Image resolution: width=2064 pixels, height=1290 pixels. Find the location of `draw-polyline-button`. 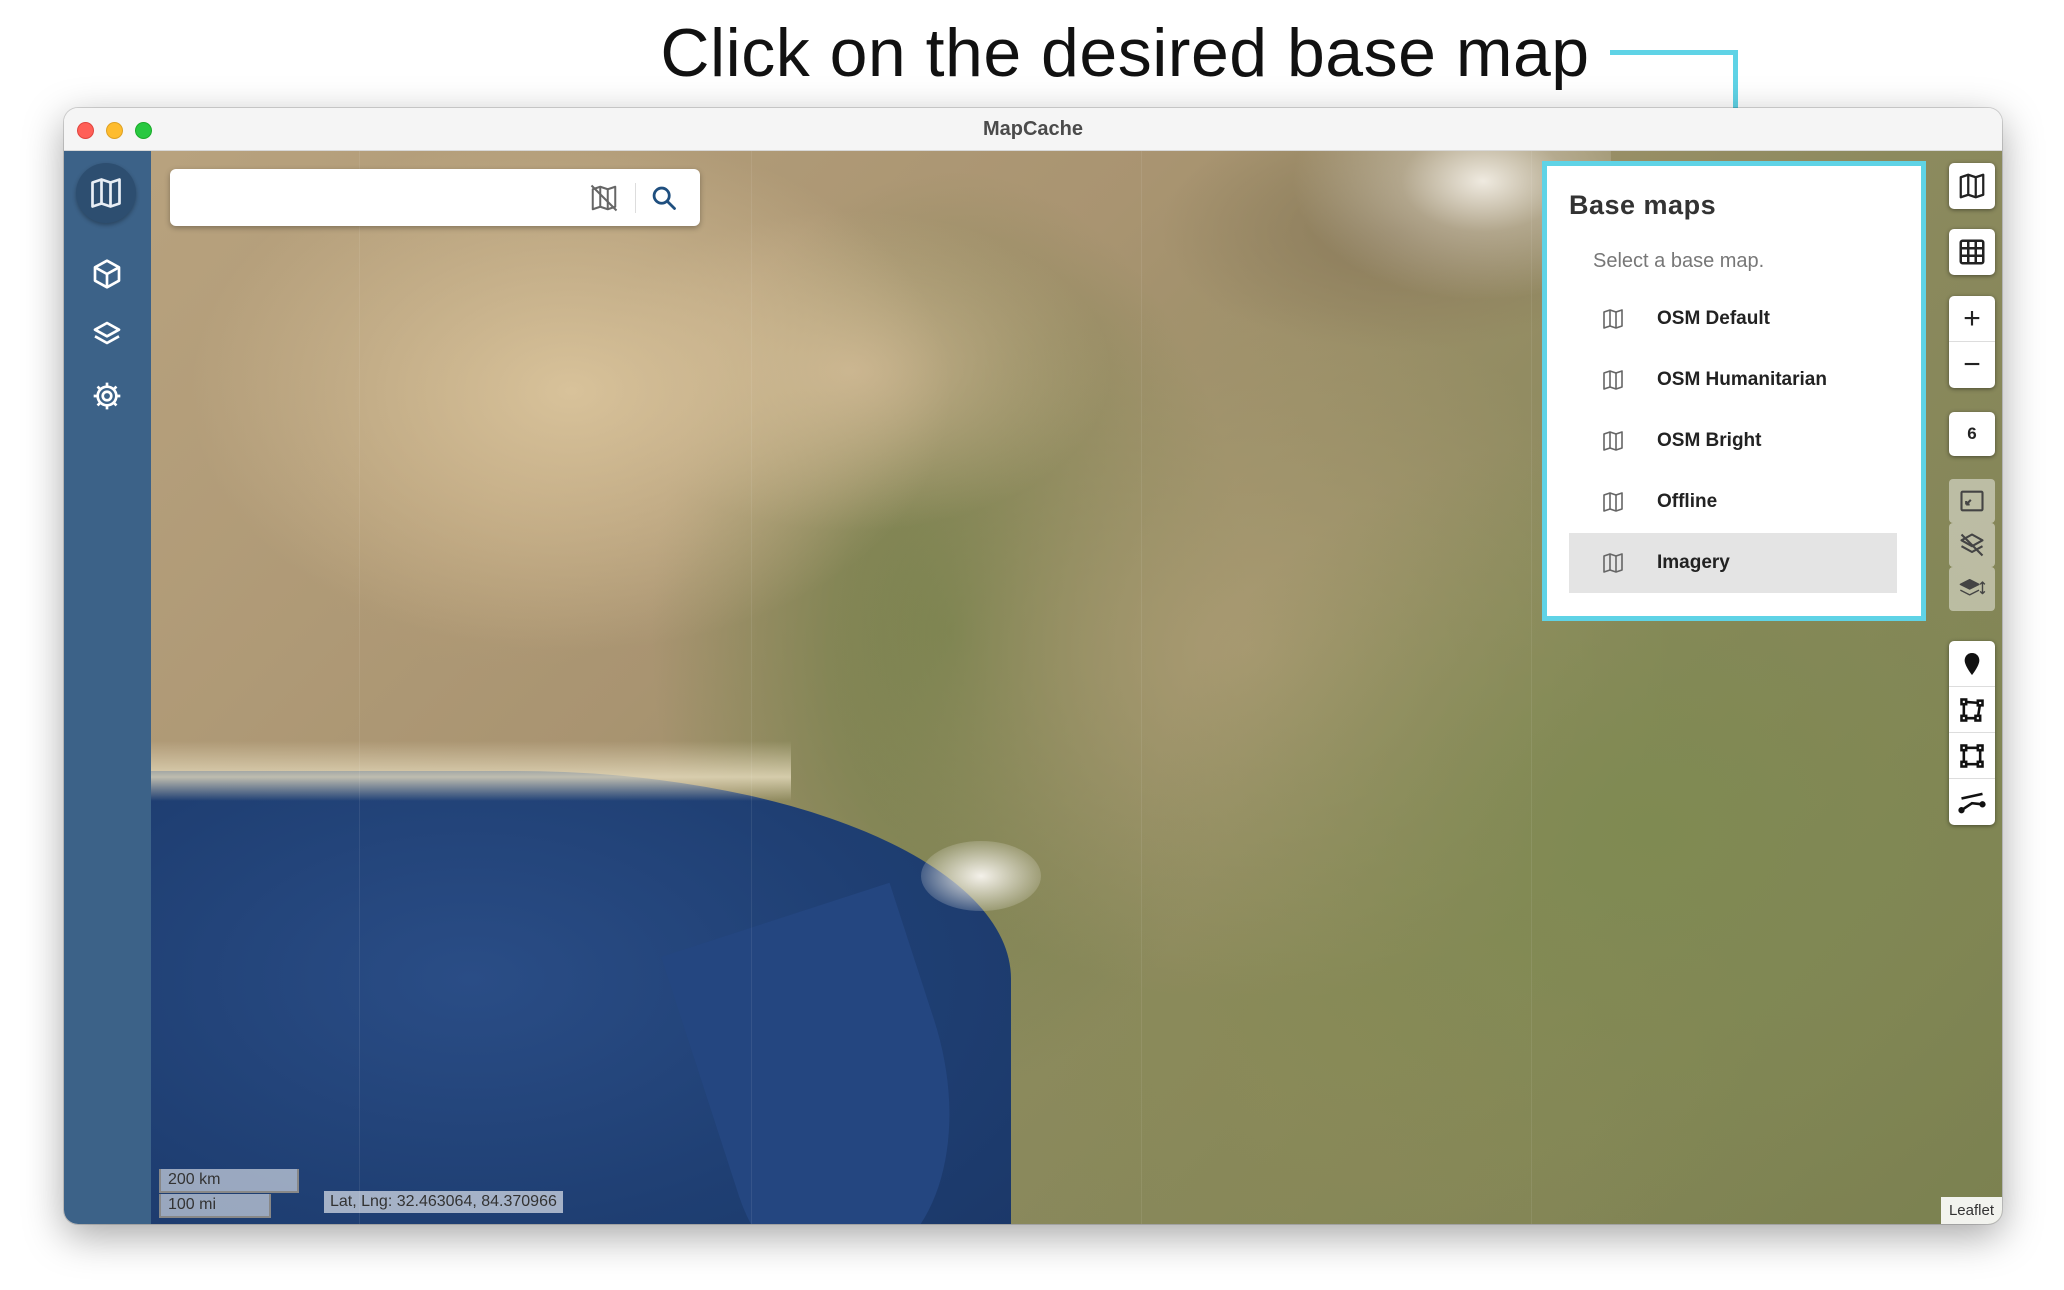

draw-polyline-button is located at coordinates (1972, 802).